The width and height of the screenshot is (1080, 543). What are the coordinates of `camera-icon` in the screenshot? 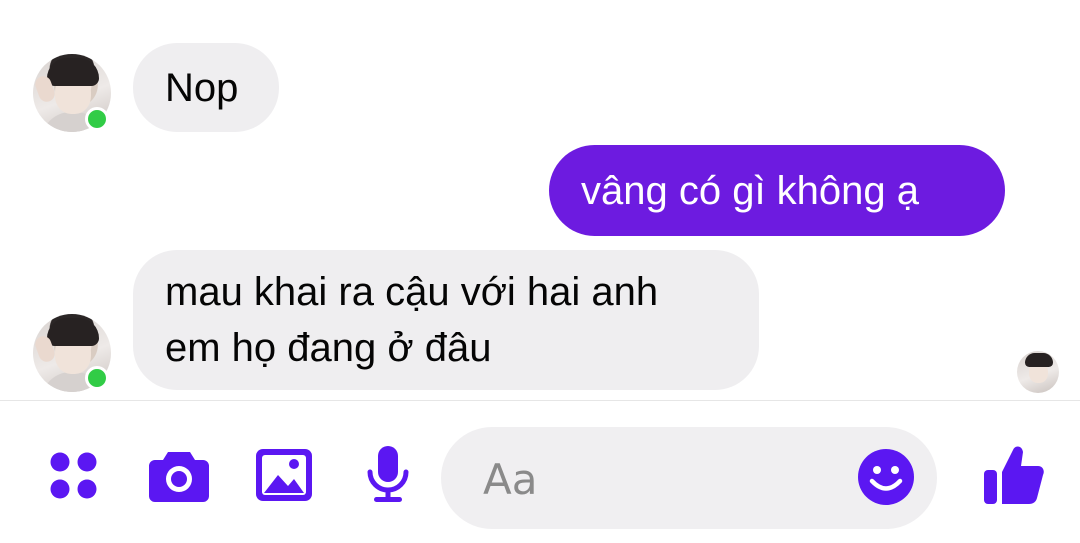 It's located at (179, 475).